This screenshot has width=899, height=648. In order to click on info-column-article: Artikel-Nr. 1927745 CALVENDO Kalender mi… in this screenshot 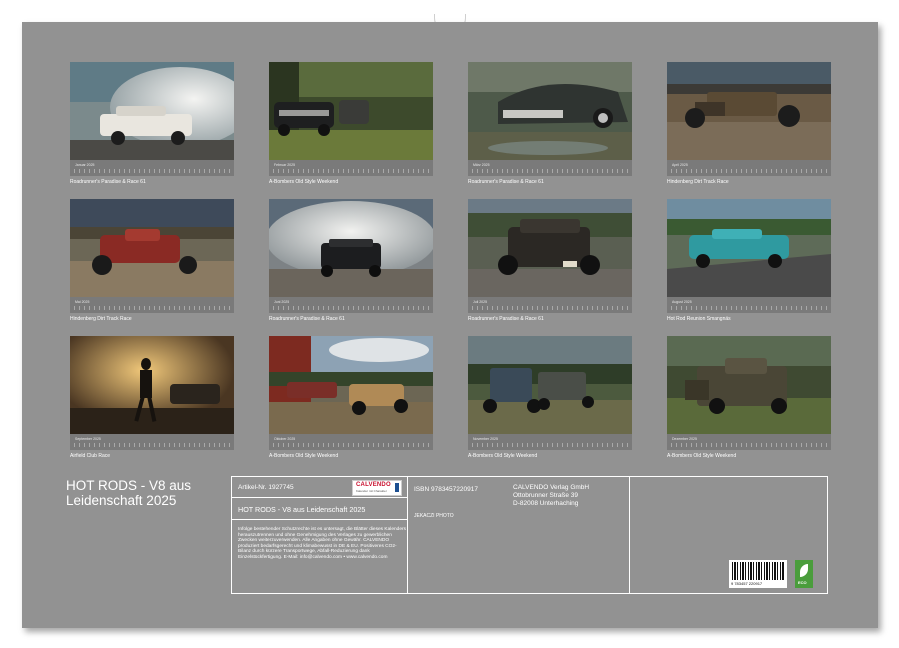, I will do `click(320, 535)`.